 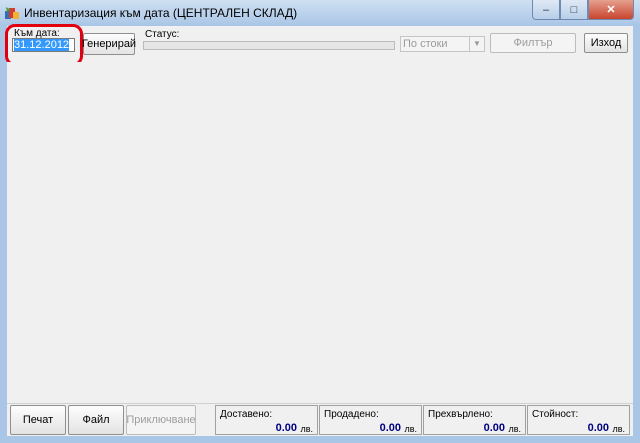 I want to click on group-by-value: По стоки, so click(x=425, y=44).